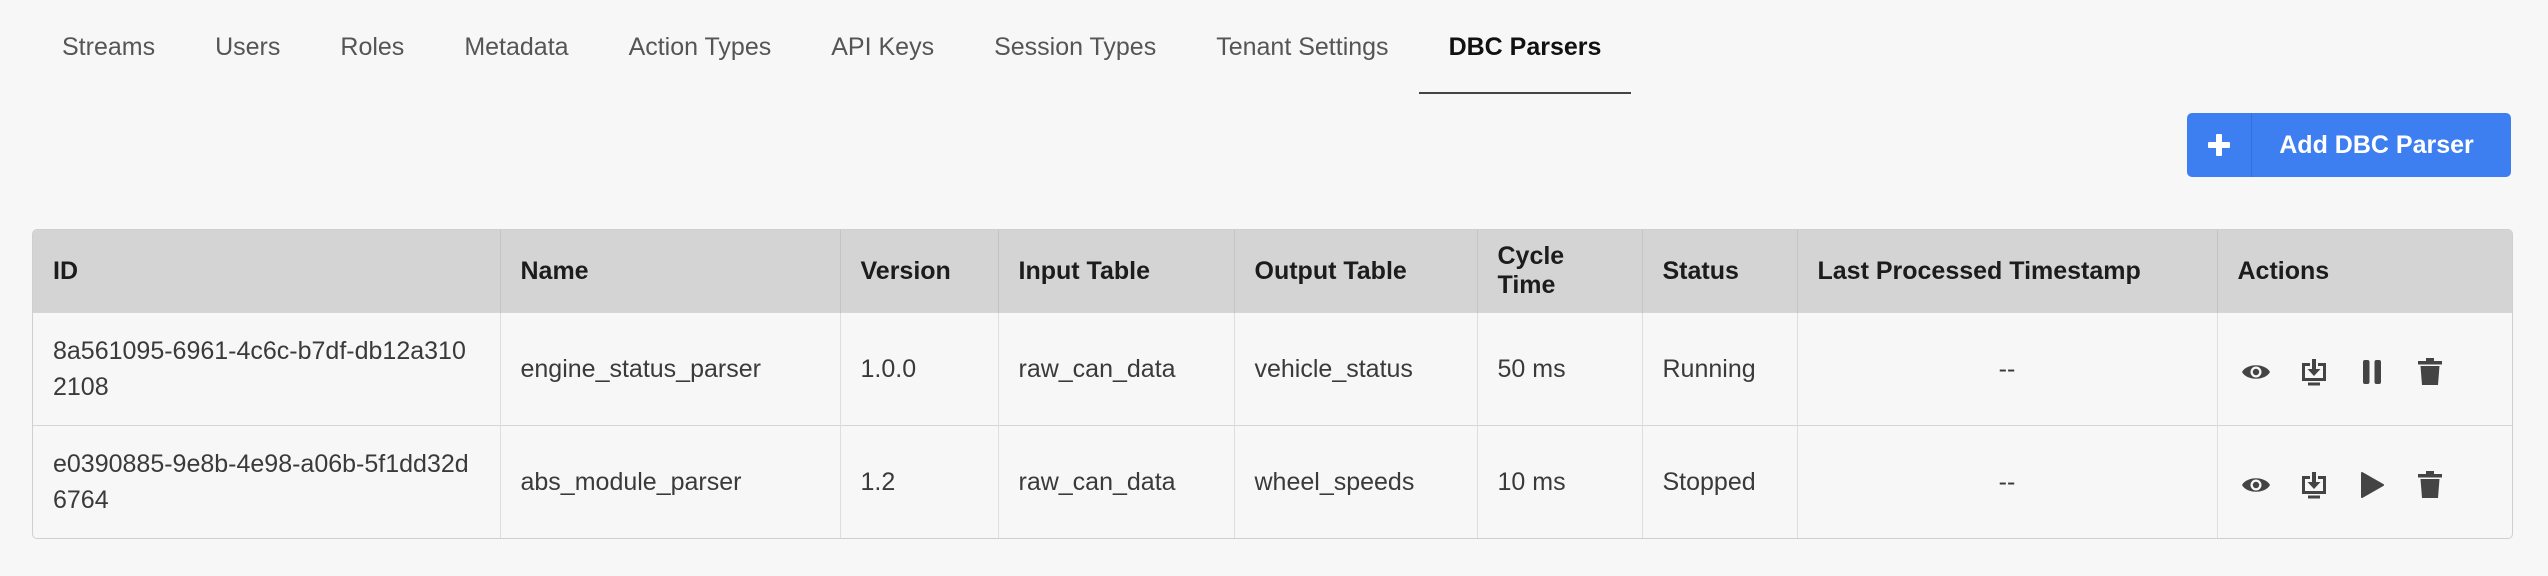  I want to click on tab-action-types: Action Types, so click(700, 47).